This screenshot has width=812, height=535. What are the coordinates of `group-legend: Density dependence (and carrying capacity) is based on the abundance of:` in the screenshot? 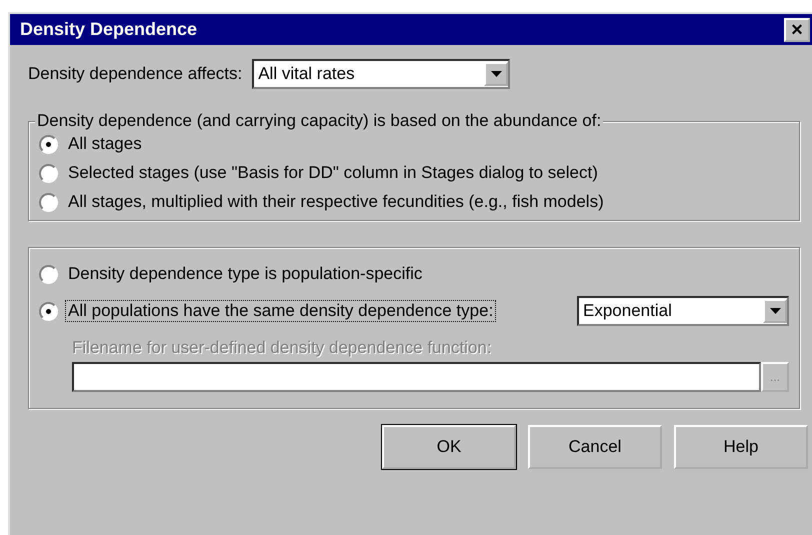 It's located at (319, 121).